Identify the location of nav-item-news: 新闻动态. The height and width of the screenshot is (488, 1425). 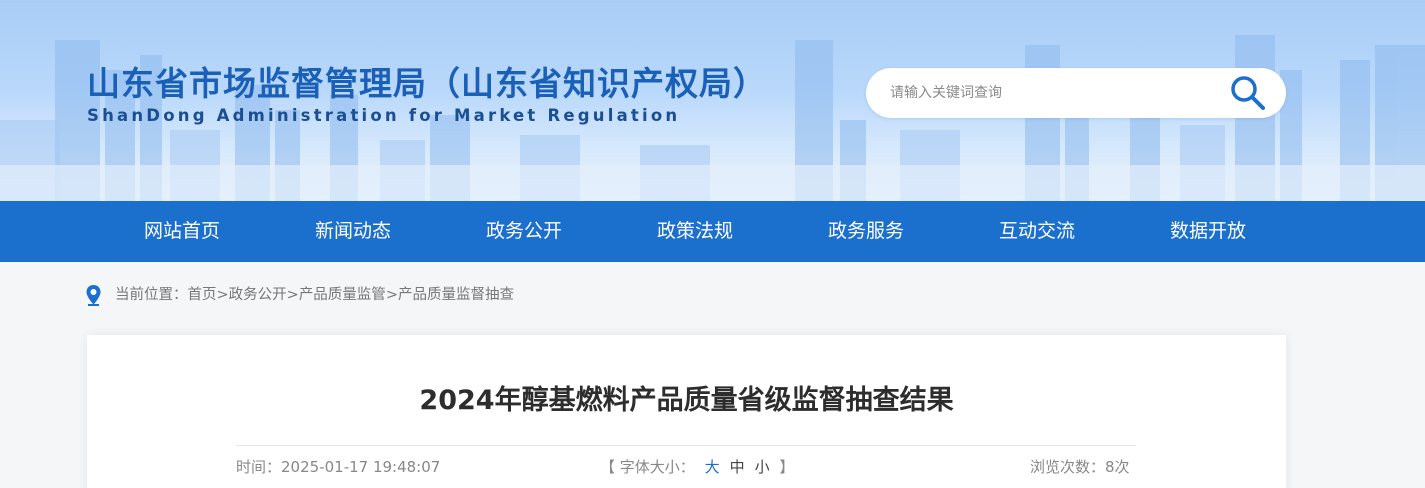
(353, 231).